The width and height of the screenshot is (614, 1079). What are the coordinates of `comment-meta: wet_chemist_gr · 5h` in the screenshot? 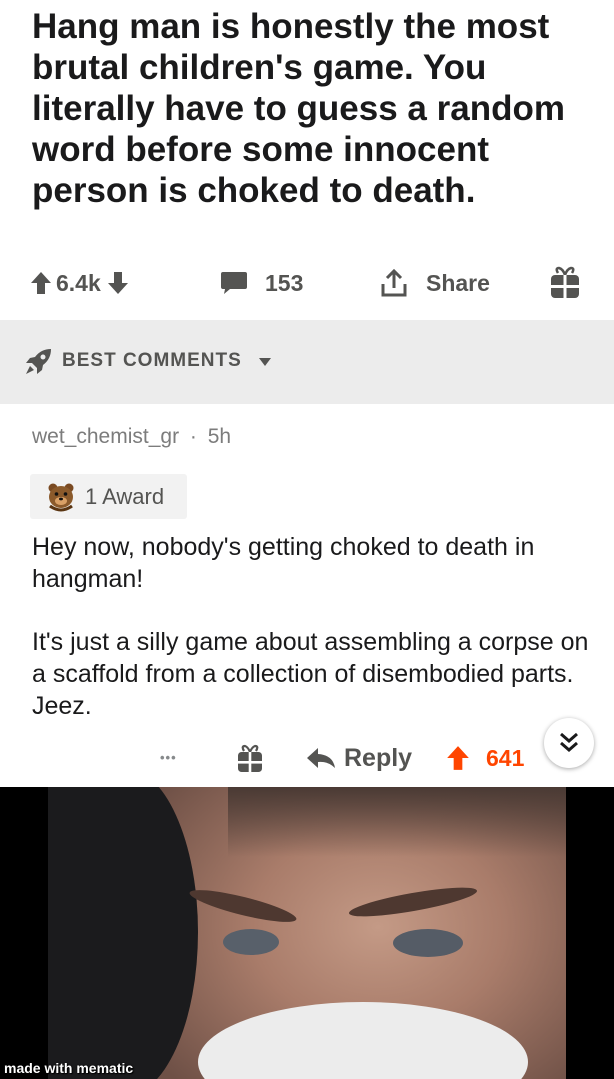 It's located at (131, 437).